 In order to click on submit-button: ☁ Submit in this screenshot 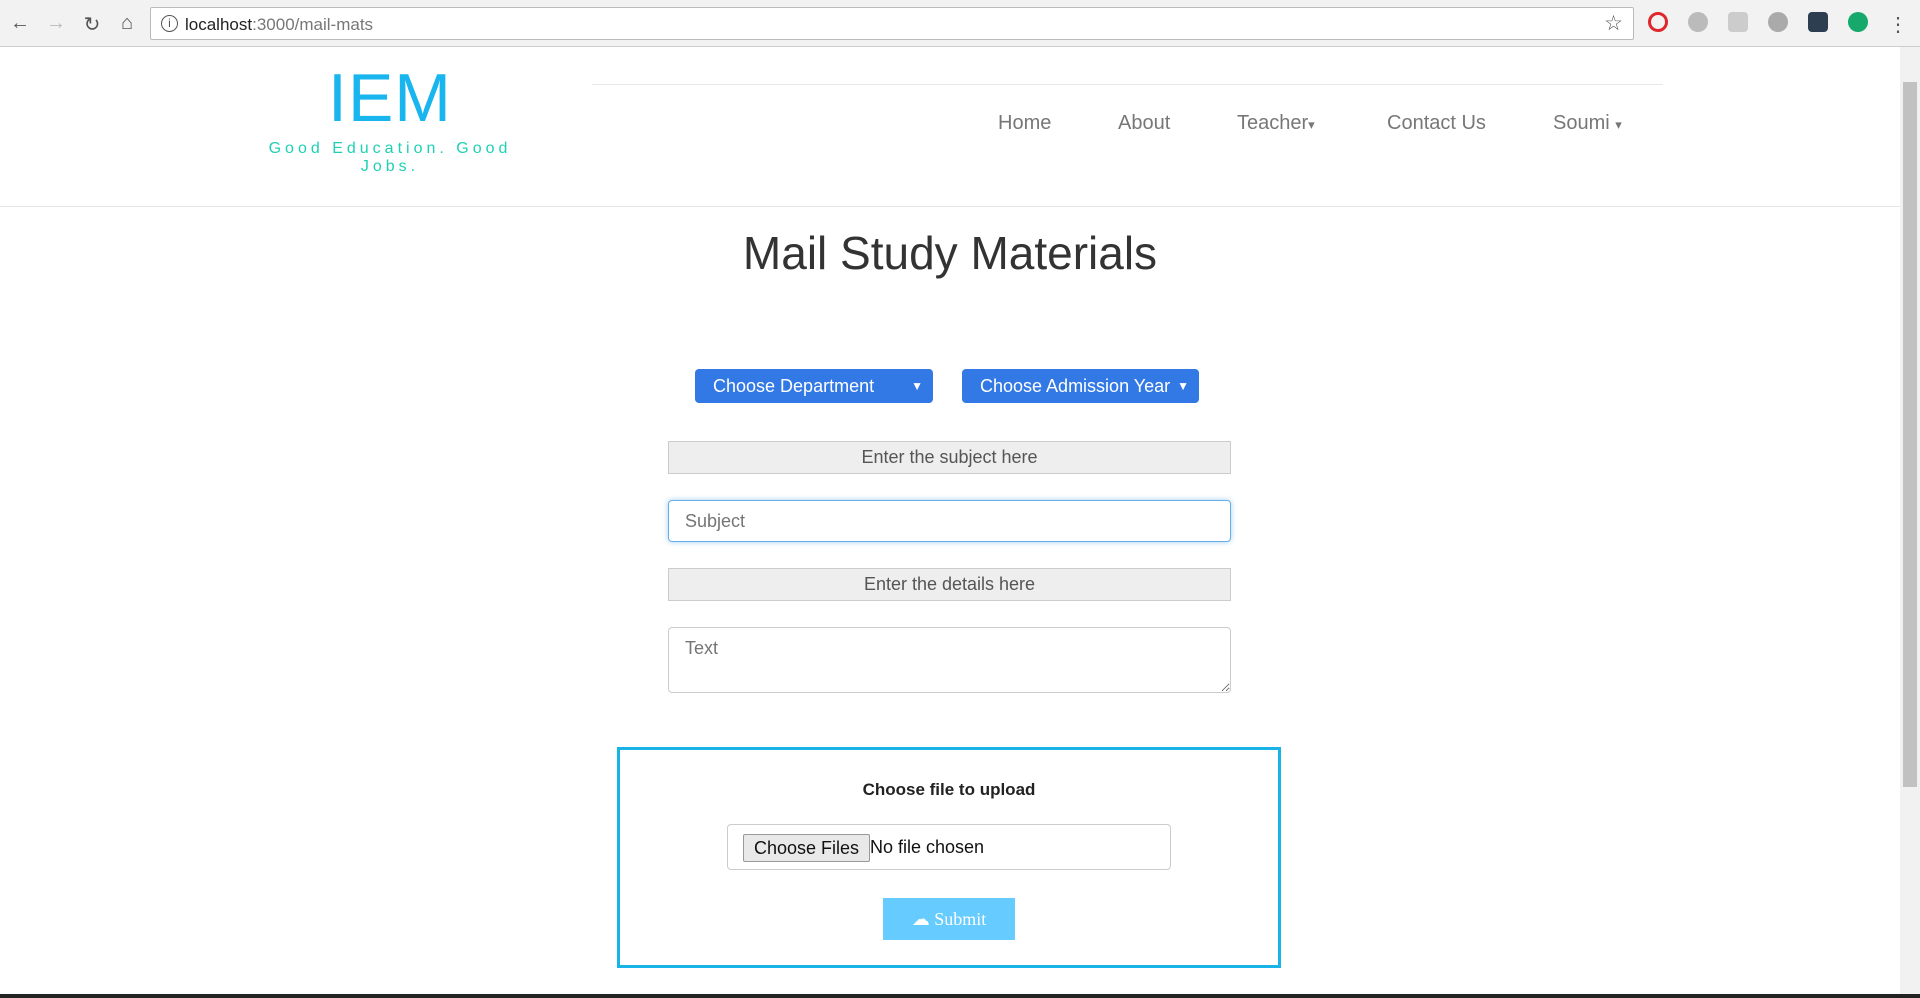, I will do `click(949, 919)`.